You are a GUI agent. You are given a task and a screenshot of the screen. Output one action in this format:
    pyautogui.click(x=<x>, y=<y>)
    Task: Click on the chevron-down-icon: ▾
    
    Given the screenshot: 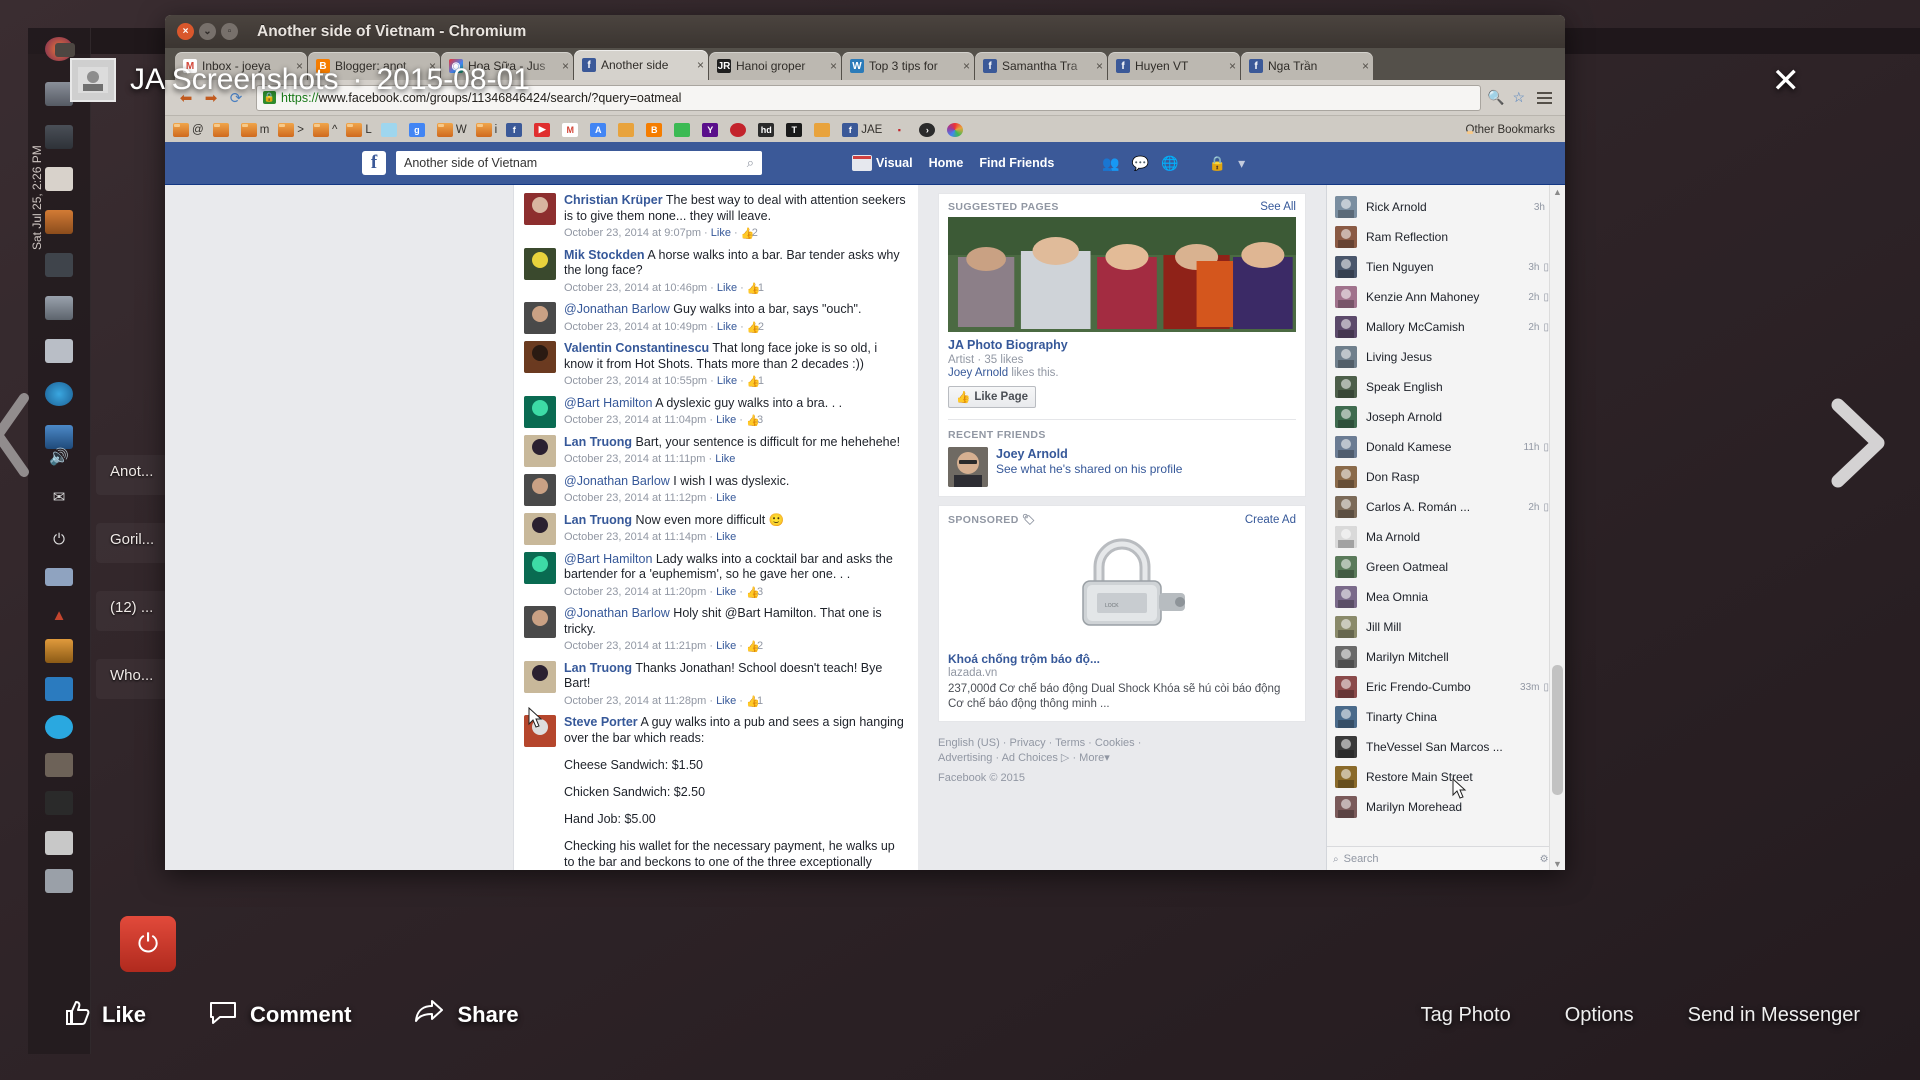 What is the action you would take?
    pyautogui.click(x=1241, y=163)
    